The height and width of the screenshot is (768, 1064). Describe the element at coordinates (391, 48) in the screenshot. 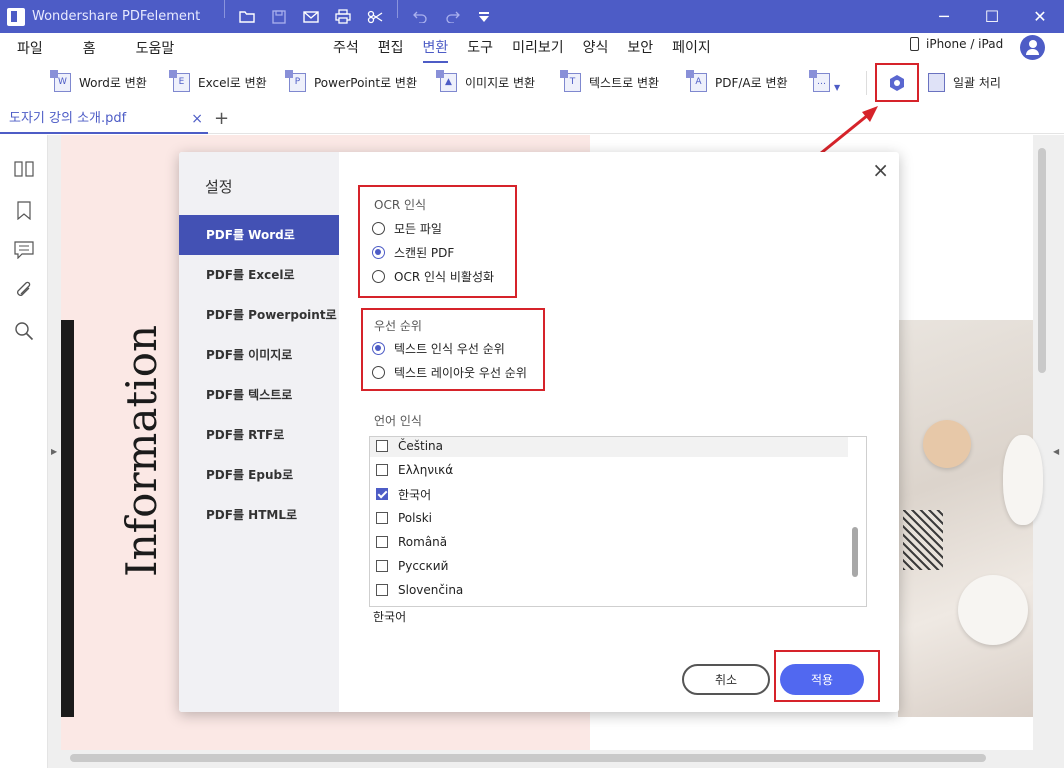

I see `menu-edit: 편집` at that location.